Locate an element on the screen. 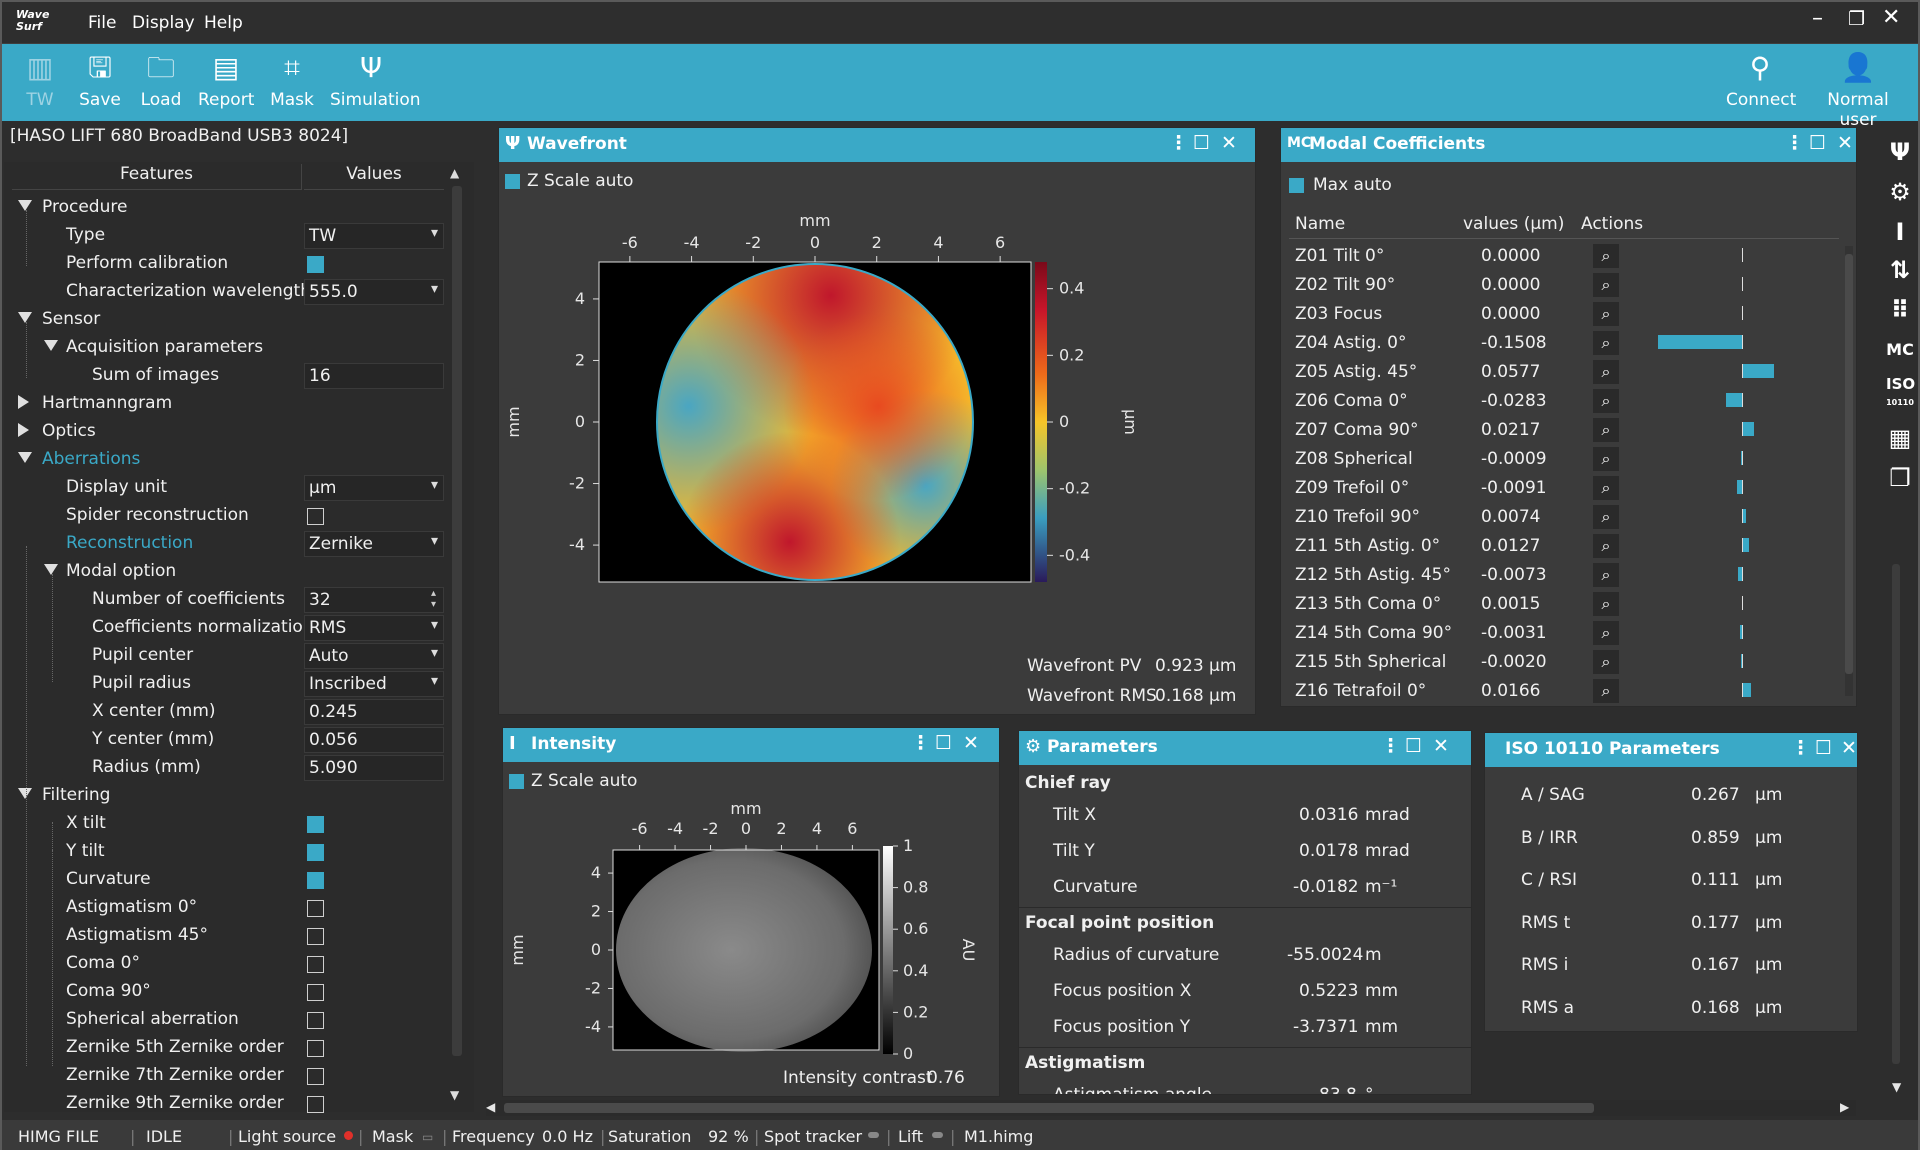 The height and width of the screenshot is (1150, 1920). tree-row: Y tilt is located at coordinates (226, 852).